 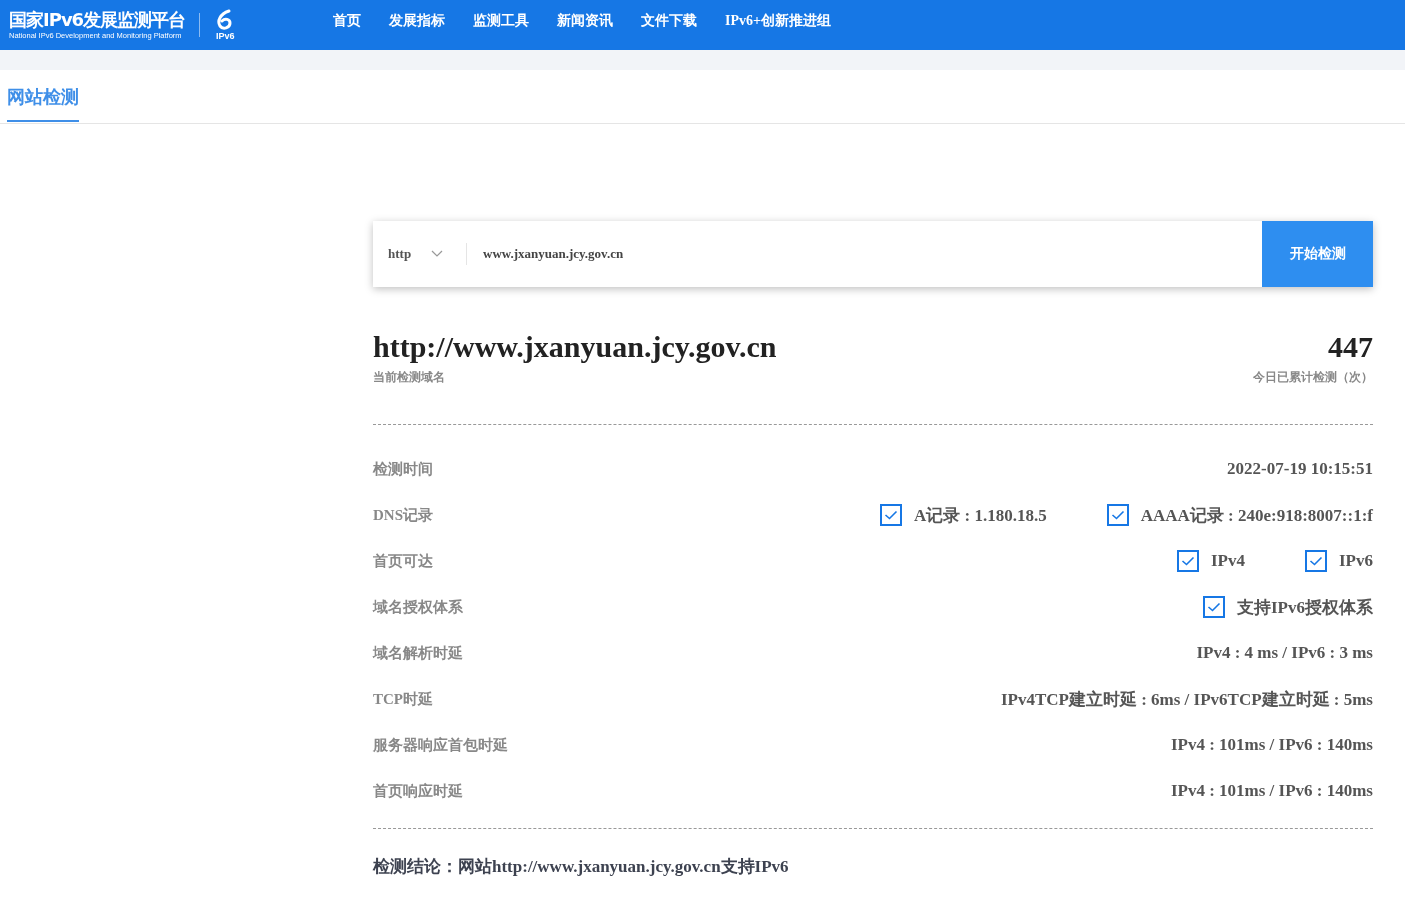 What do you see at coordinates (1313, 377) in the screenshot?
I see `count-caption: 今日已累计检测（次）` at bounding box center [1313, 377].